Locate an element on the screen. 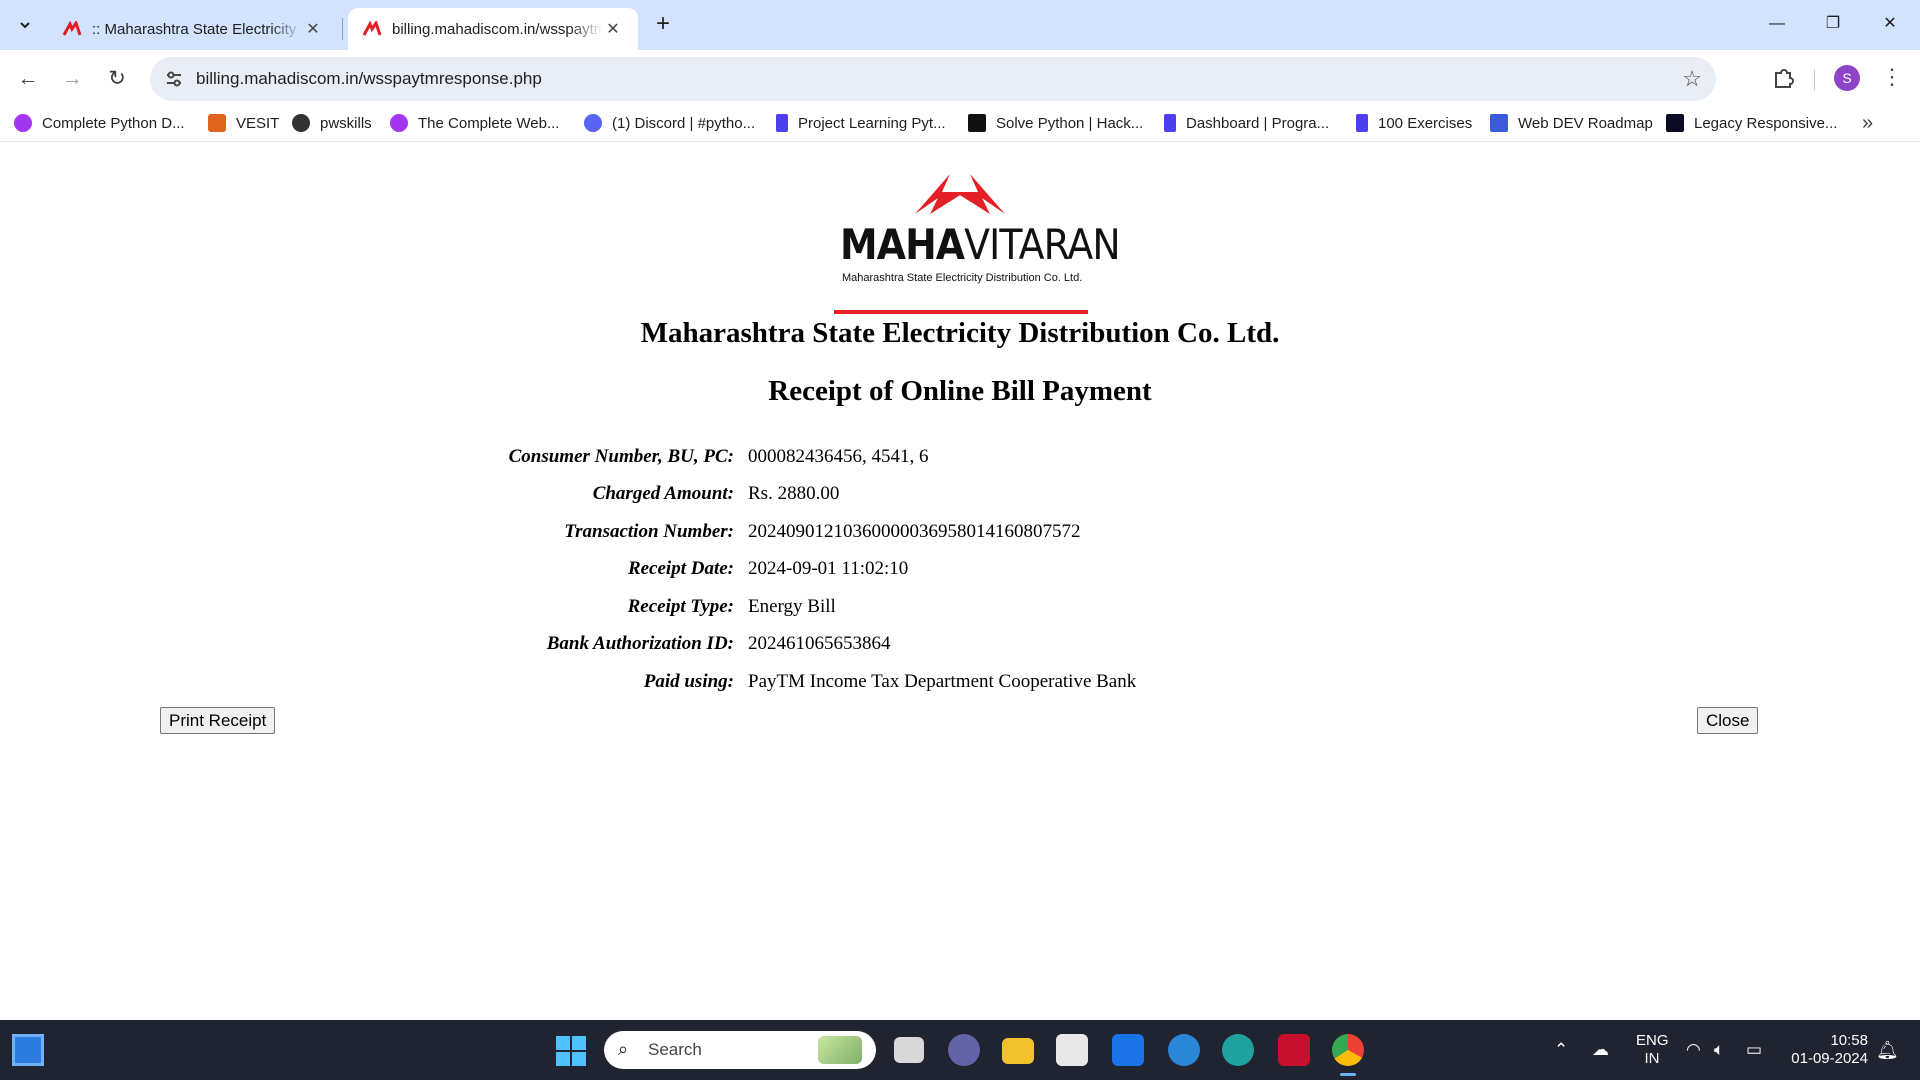 The image size is (1920, 1080). more-menu-icon: ⋮ is located at coordinates (1892, 78).